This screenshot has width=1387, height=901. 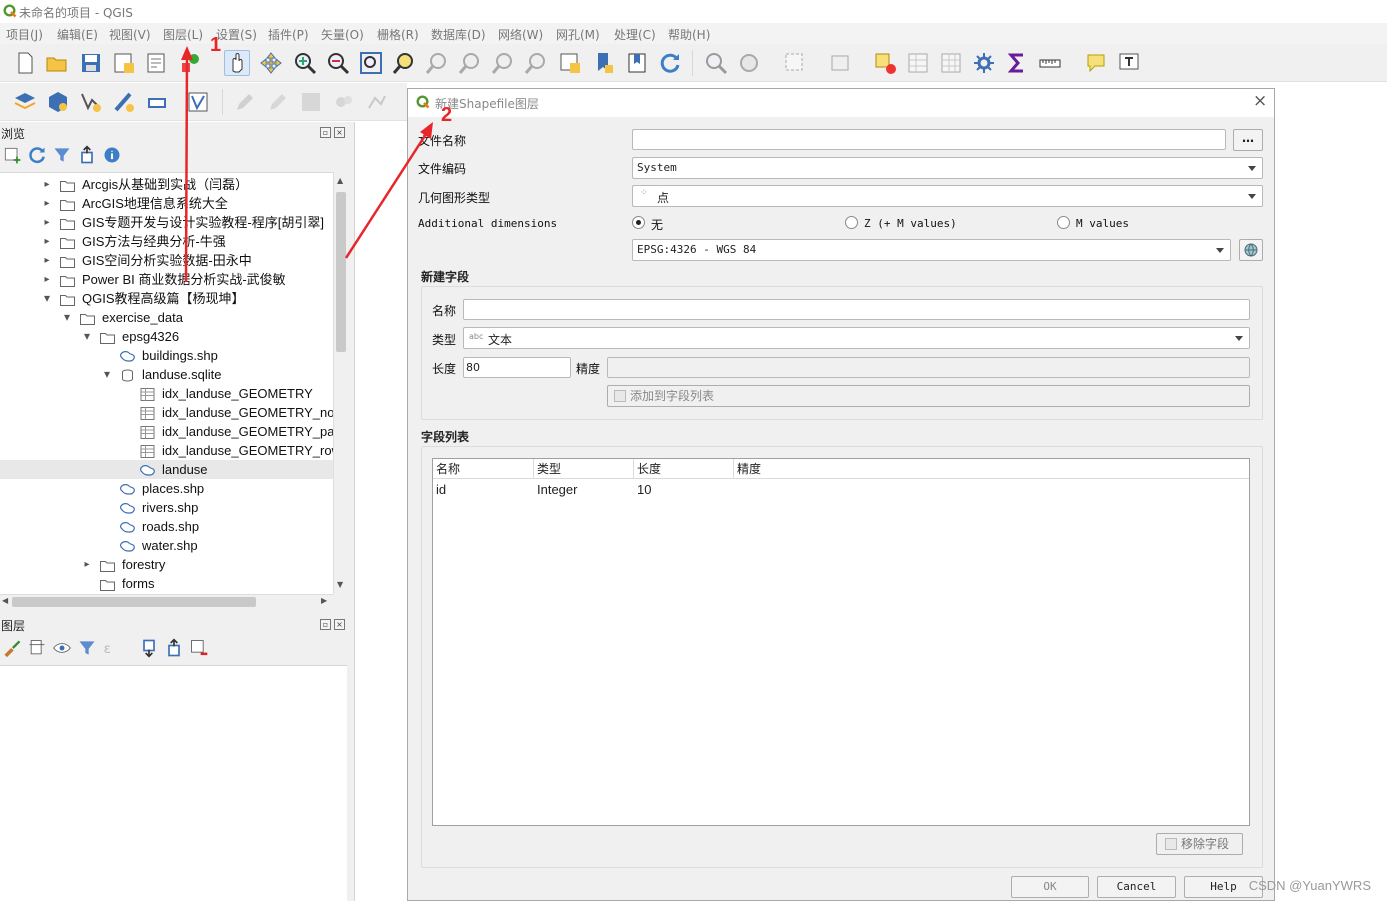 What do you see at coordinates (1331, 492) in the screenshot?
I see `map-canvas-right` at bounding box center [1331, 492].